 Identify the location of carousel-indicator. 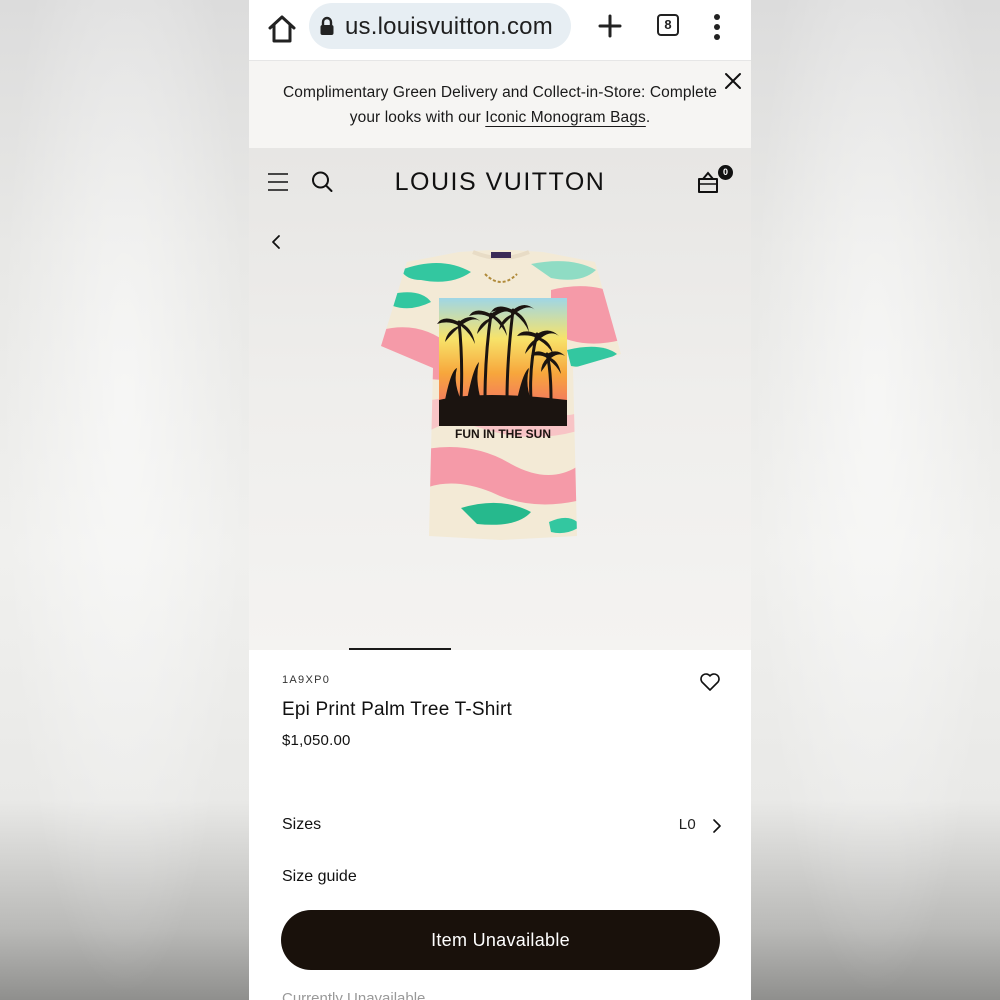
(400, 649).